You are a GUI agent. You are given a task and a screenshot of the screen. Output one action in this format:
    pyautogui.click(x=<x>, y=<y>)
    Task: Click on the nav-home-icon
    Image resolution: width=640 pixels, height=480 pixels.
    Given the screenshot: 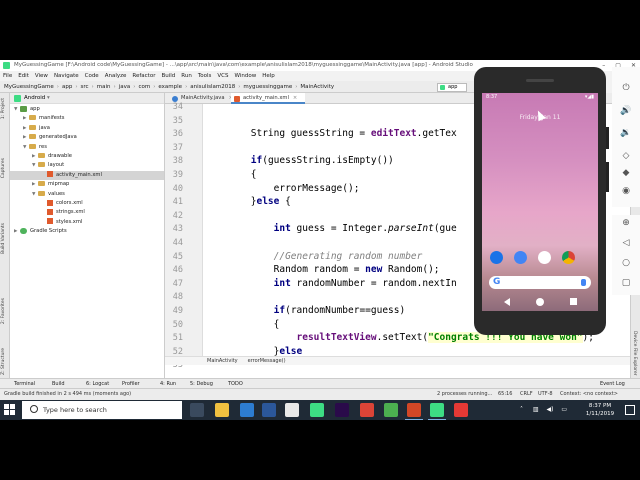 What is the action you would take?
    pyautogui.click(x=540, y=302)
    